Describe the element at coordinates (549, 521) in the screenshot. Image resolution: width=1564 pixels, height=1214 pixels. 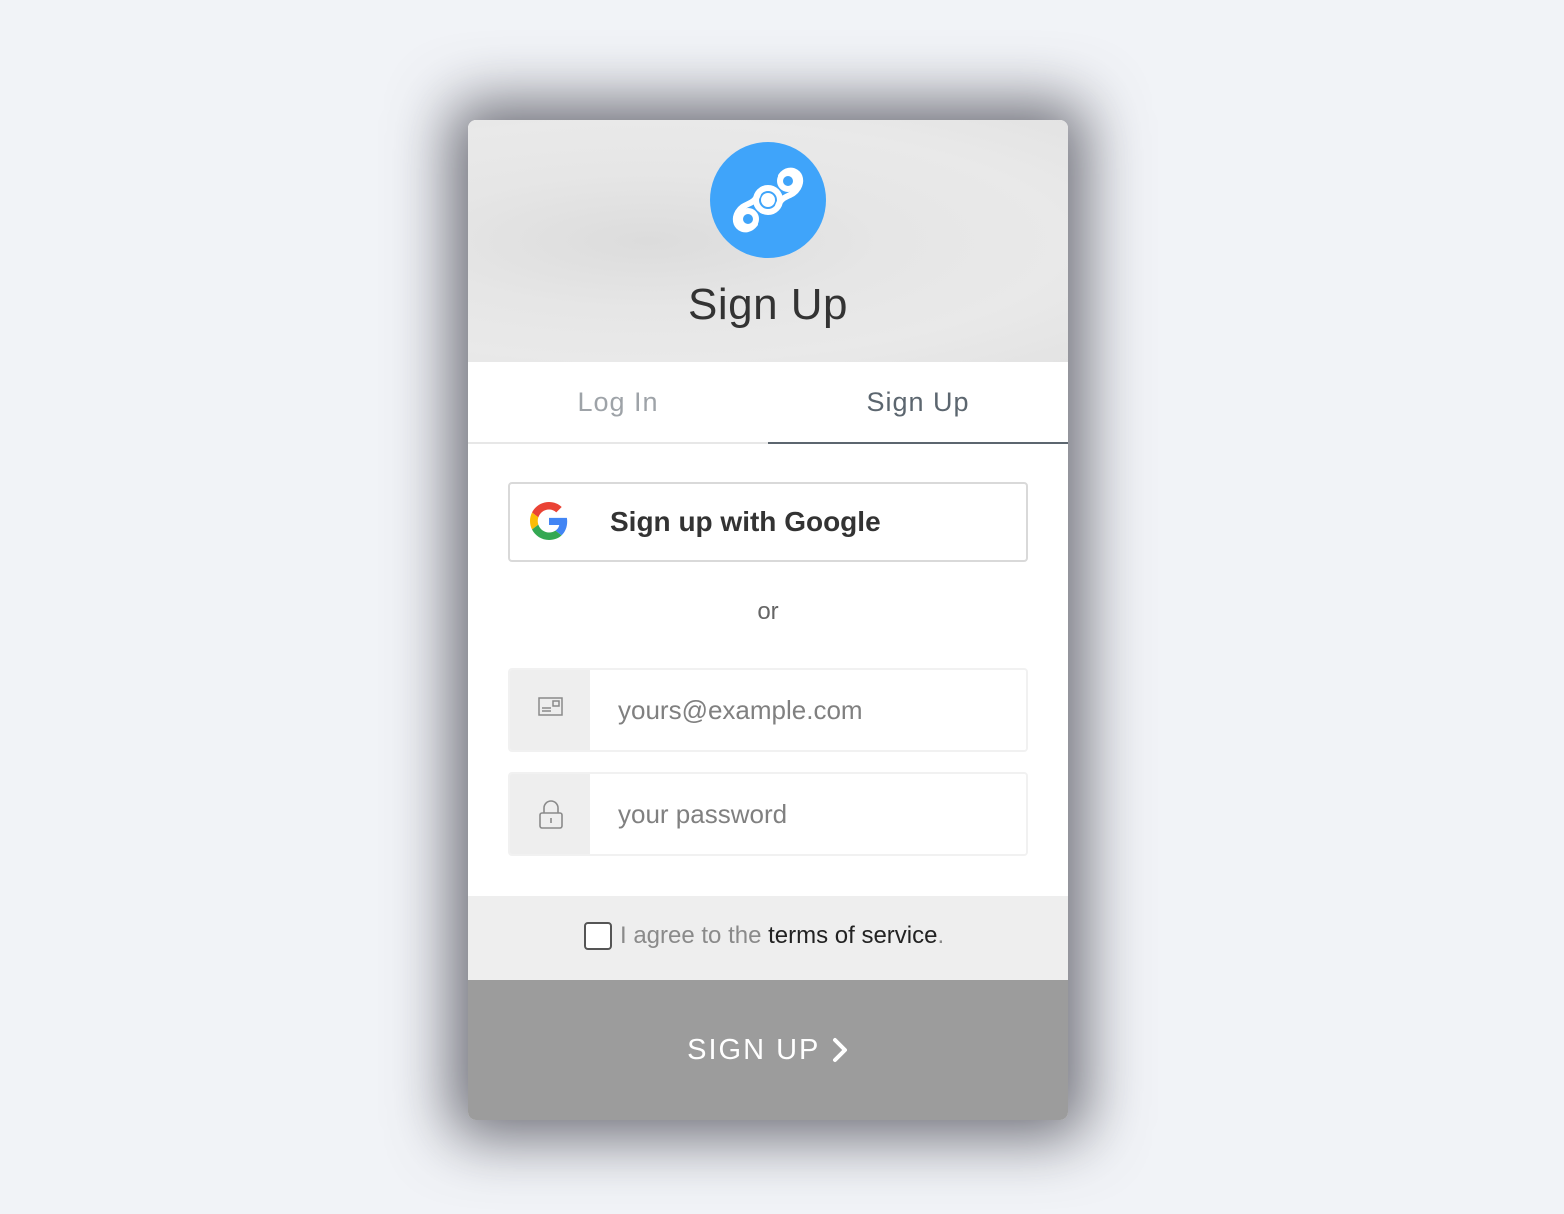
I see `google-icon` at that location.